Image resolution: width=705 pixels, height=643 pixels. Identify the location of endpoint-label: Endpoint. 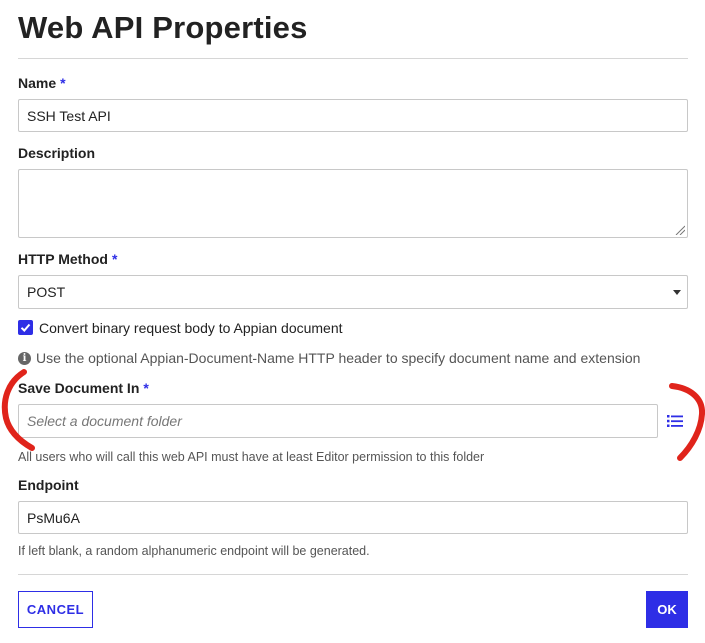
(48, 485).